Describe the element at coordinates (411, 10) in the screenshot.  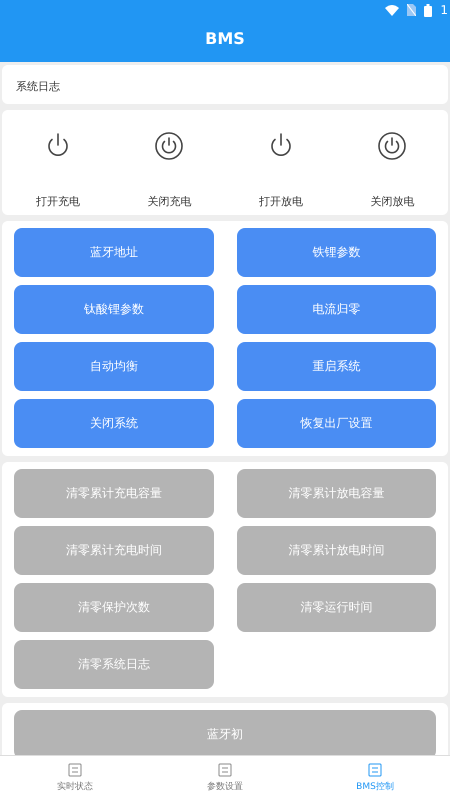
I see `no-sim-icon` at that location.